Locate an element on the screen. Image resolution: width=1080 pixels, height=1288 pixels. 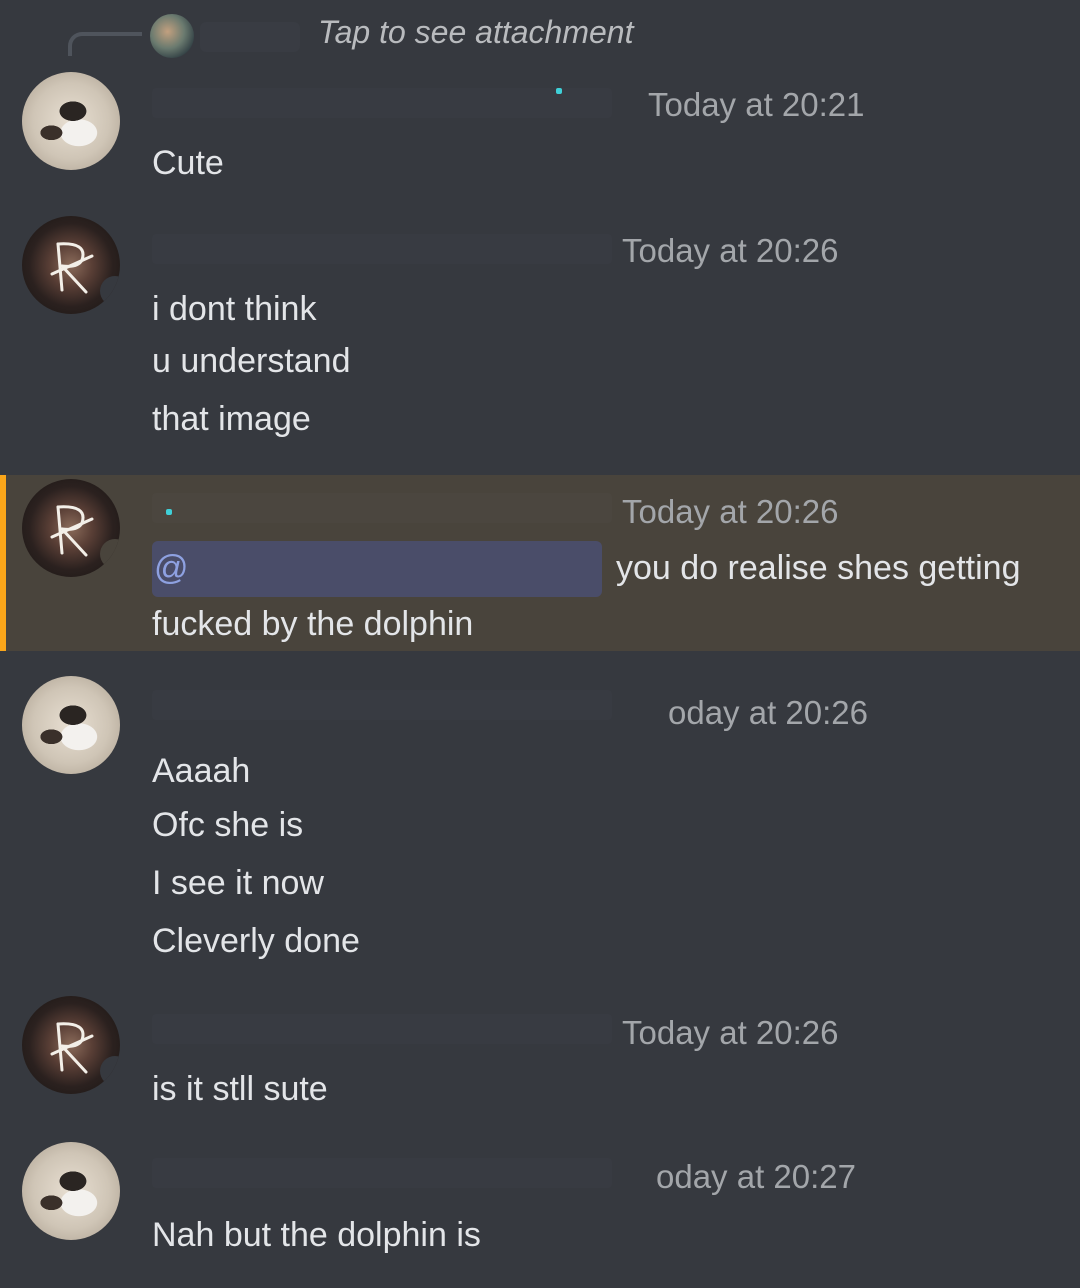
message-text: fucked by the dolphin is located at coordinates (313, 624).